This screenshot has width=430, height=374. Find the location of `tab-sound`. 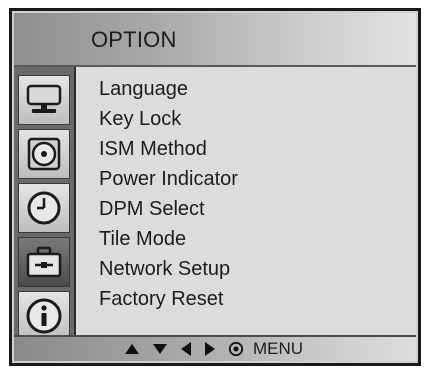

tab-sound is located at coordinates (44, 154).